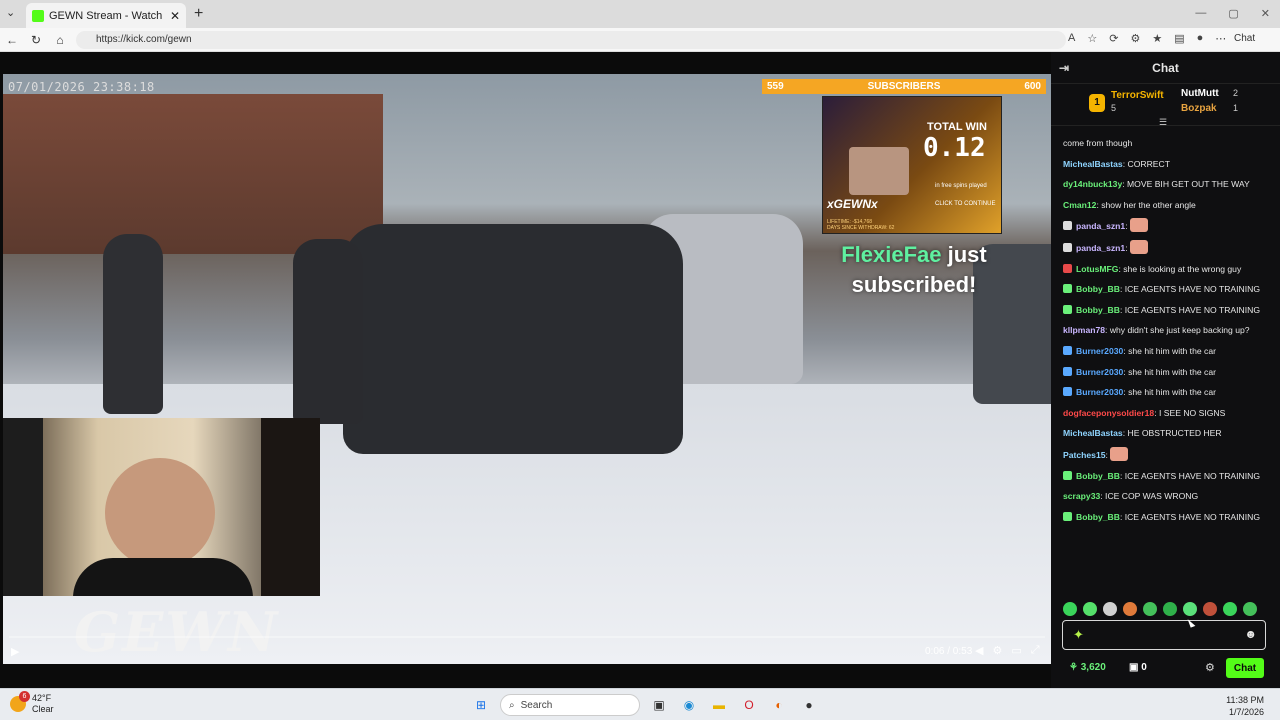 Image resolution: width=1280 pixels, height=720 pixels. Describe the element at coordinates (1137, 95) in the screenshot. I see `leader-name: TerrorSwift` at that location.